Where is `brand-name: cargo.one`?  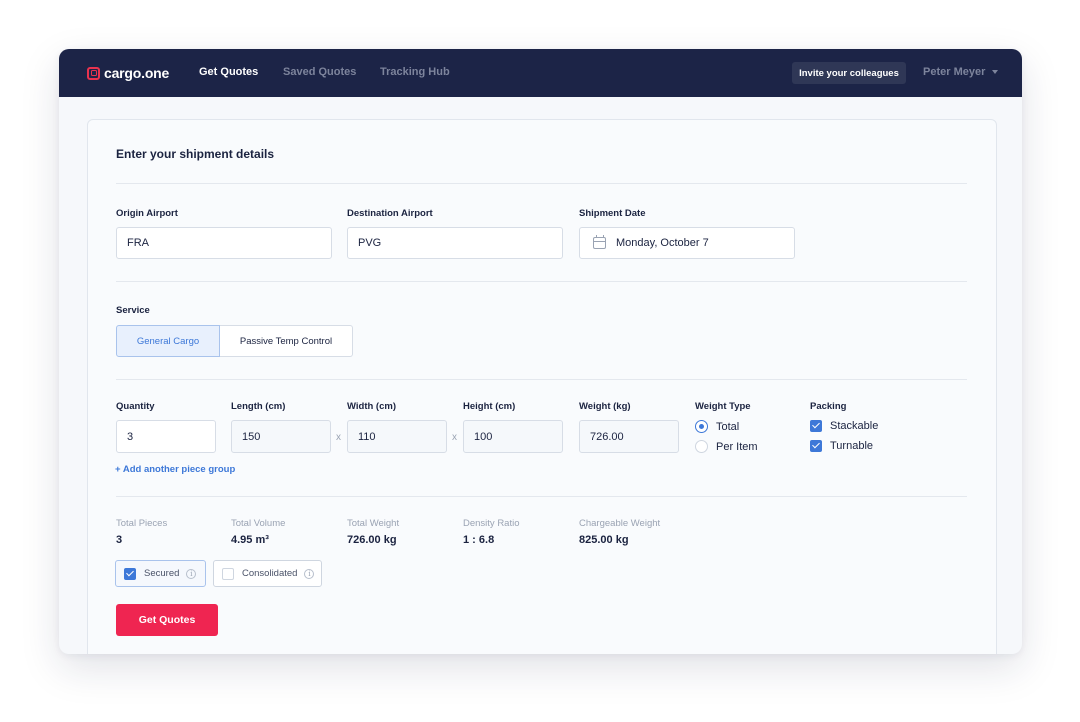
brand-name: cargo.one is located at coordinates (137, 73).